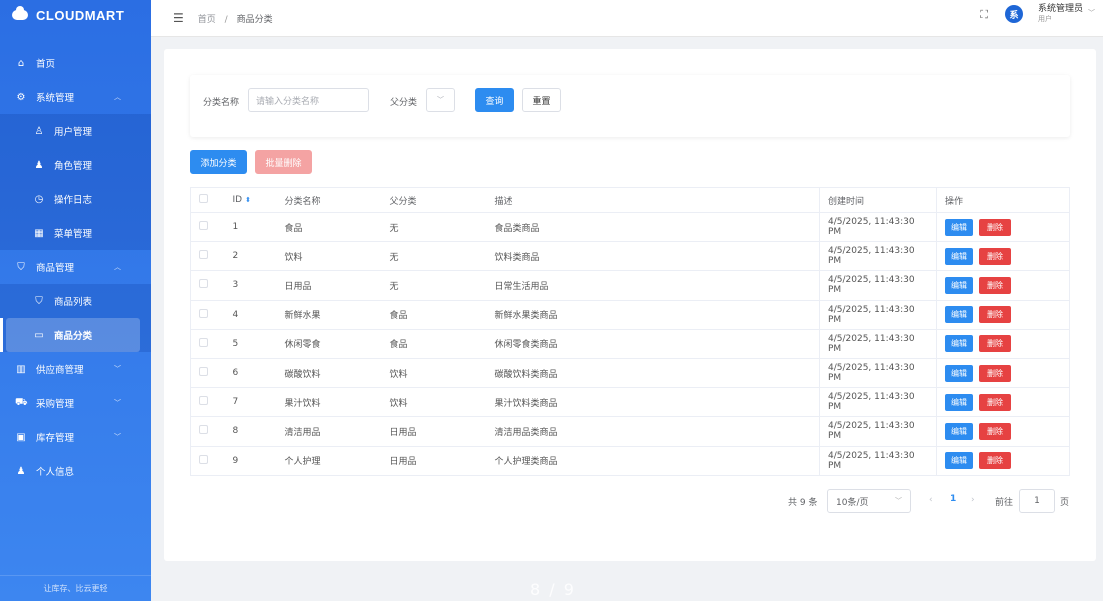 The width and height of the screenshot is (1103, 601). Describe the element at coordinates (117, 97) in the screenshot. I see `chevron-up-icon: ︿` at that location.